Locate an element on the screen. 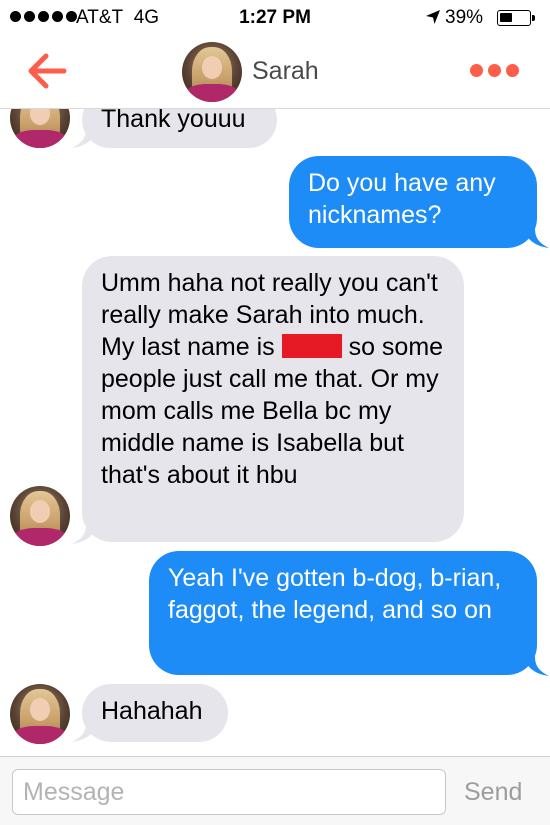 The width and height of the screenshot is (550, 825). battery-percentage: 39% is located at coordinates (464, 17).